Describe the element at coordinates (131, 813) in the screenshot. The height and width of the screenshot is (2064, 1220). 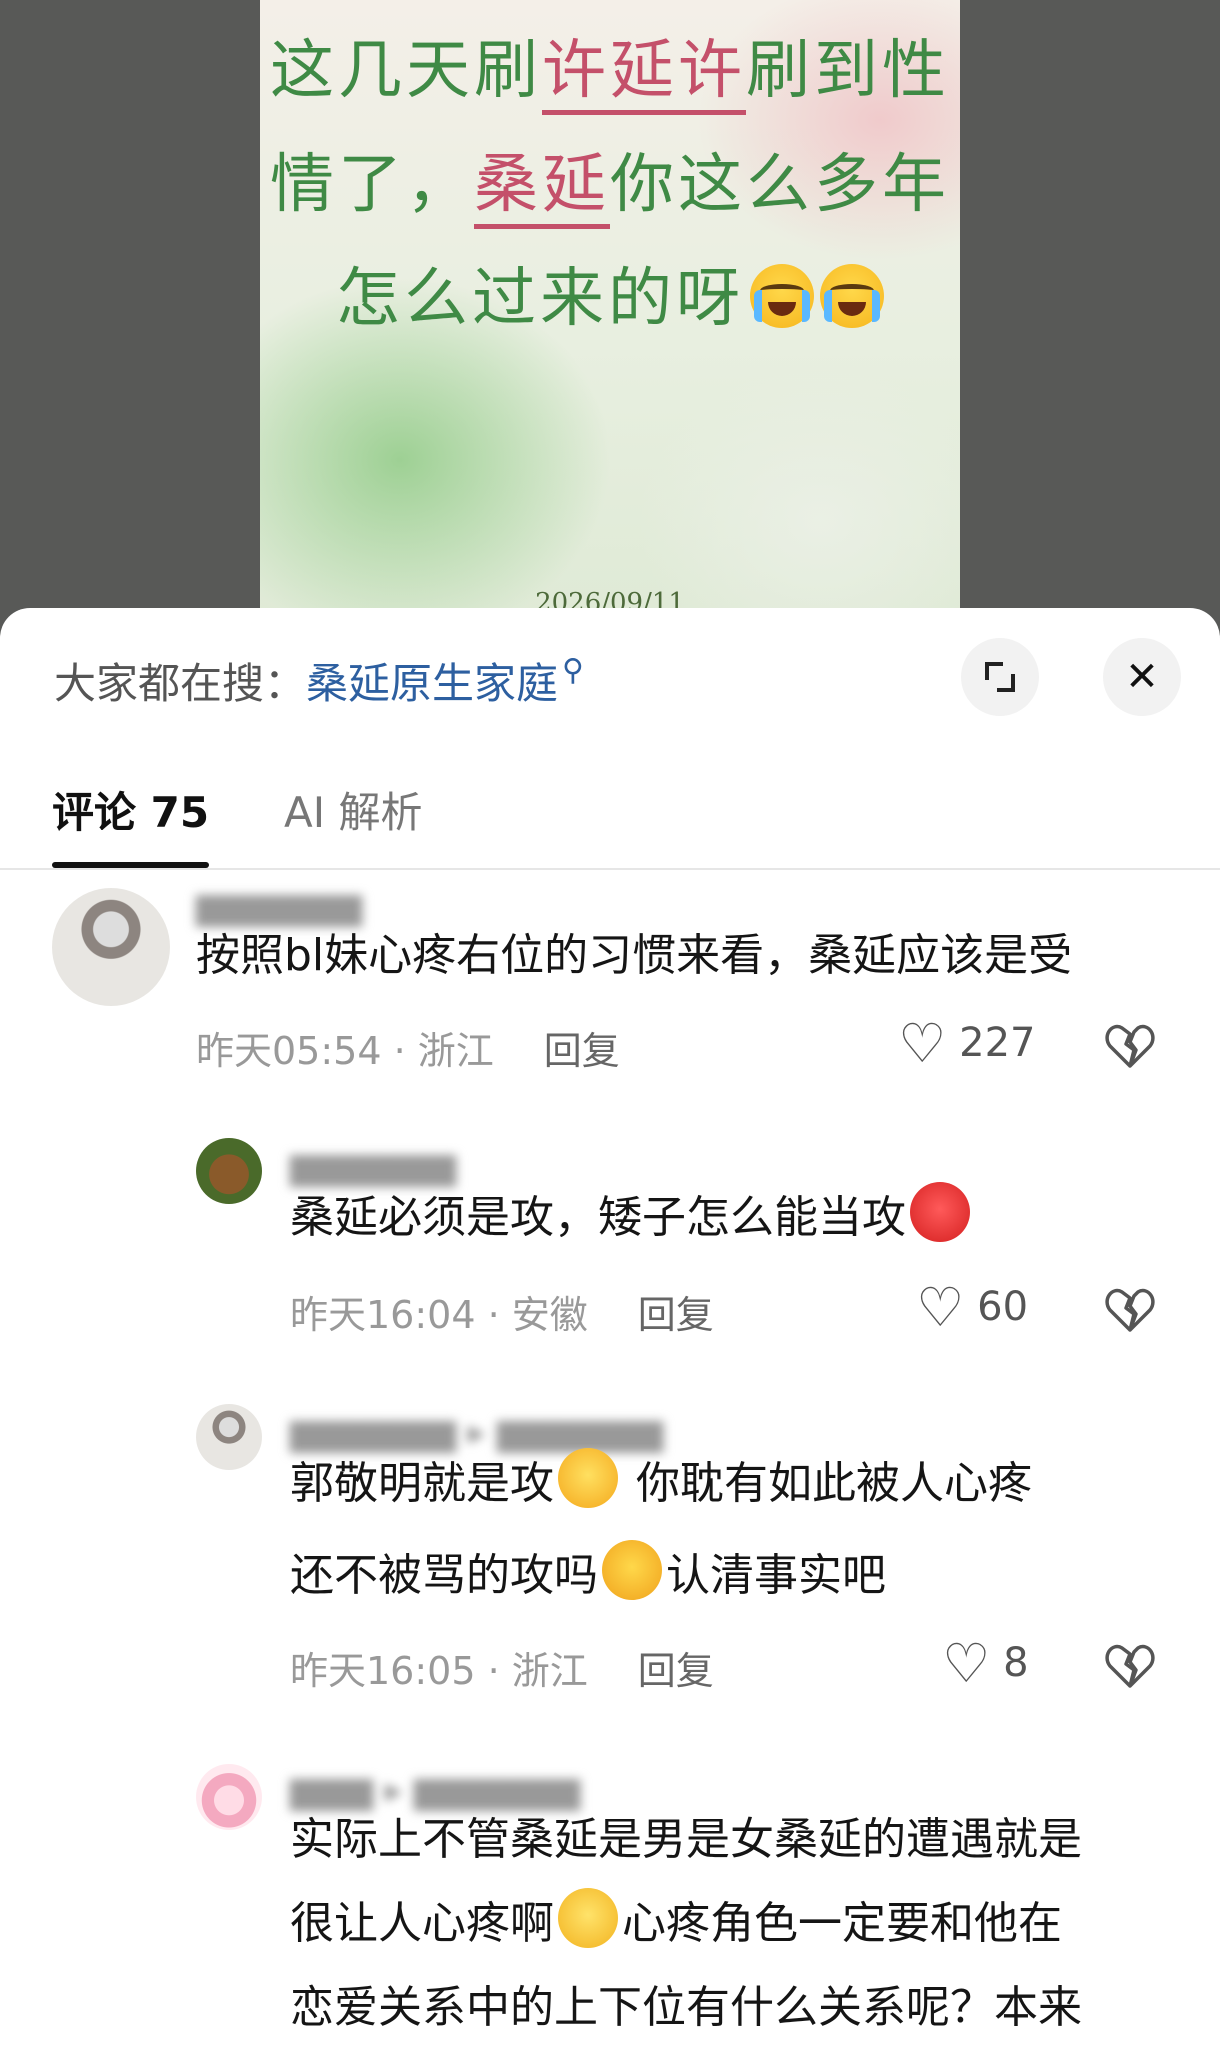
I see `tab-comments: 评论 75` at that location.